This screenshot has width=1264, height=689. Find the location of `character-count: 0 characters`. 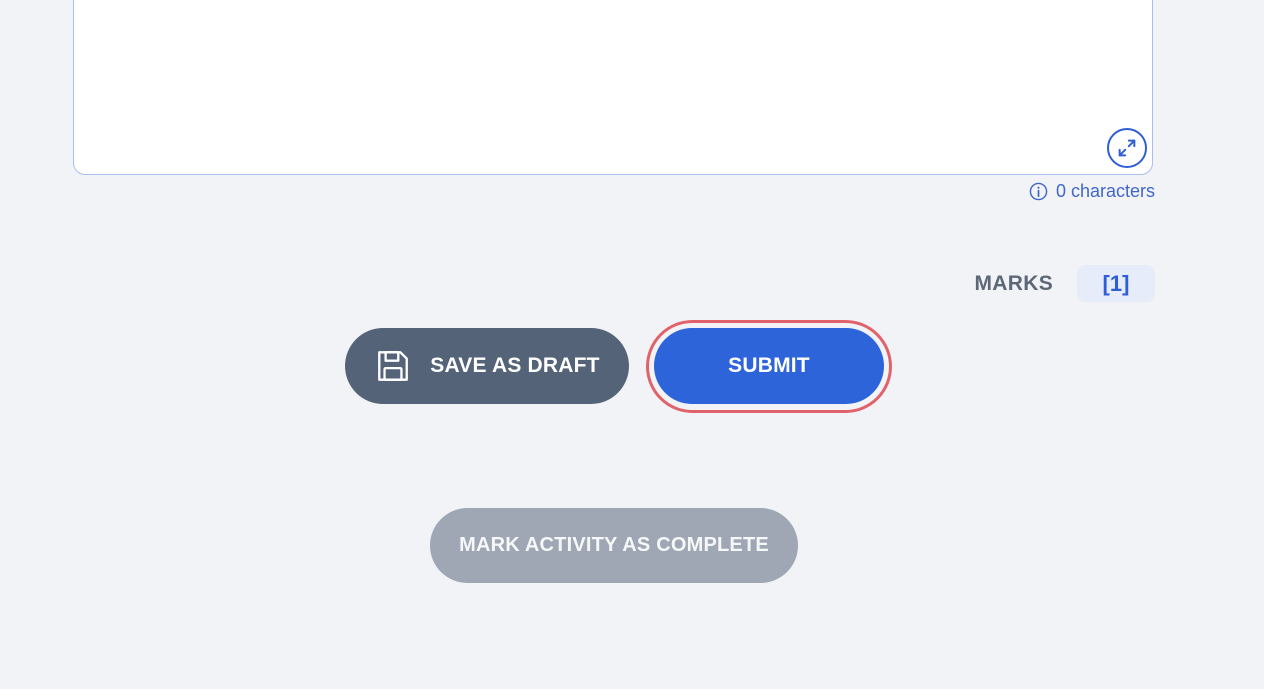

character-count: 0 characters is located at coordinates (1092, 191).